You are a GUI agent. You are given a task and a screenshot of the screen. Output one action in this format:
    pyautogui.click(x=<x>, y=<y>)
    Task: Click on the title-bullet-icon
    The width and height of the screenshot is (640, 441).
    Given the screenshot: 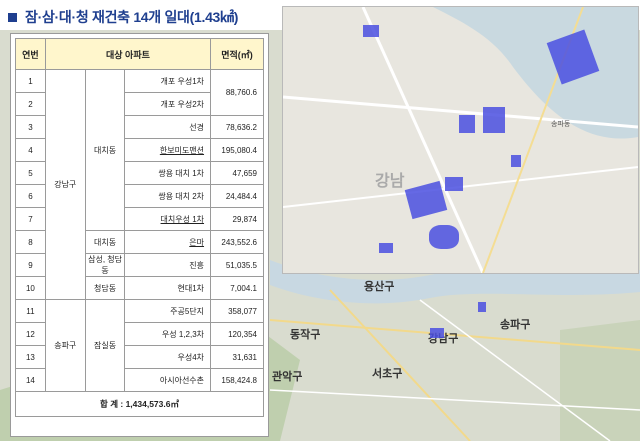 What is the action you would take?
    pyautogui.click(x=12, y=17)
    